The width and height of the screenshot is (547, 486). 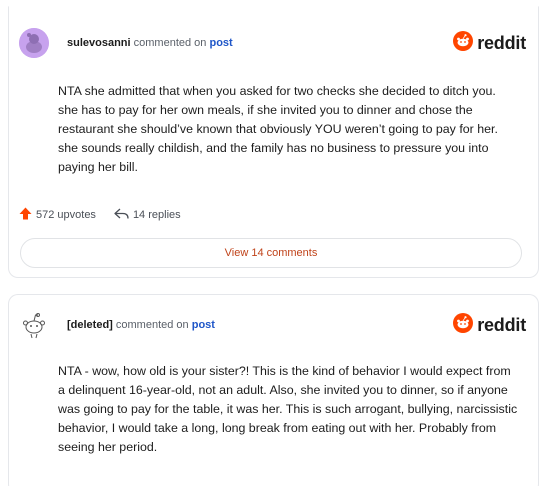 I want to click on upvote-arrow-icon, so click(x=25, y=215).